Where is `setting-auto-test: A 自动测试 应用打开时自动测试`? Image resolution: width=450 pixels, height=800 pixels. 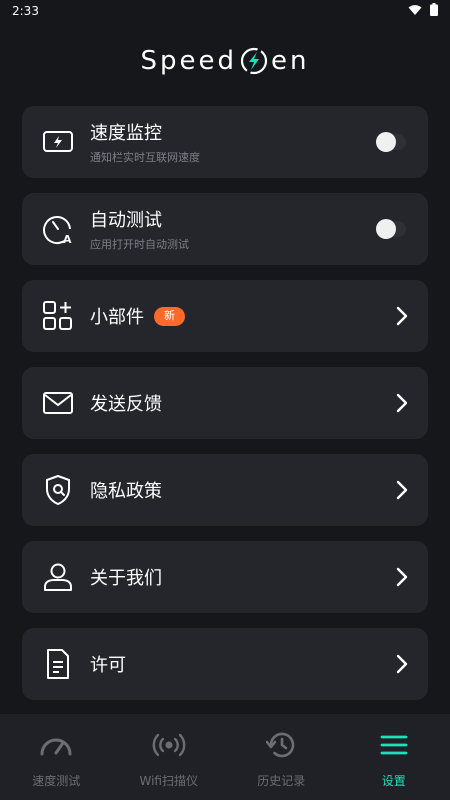 setting-auto-test: A 自动测试 应用打开时自动测试 is located at coordinates (225, 229).